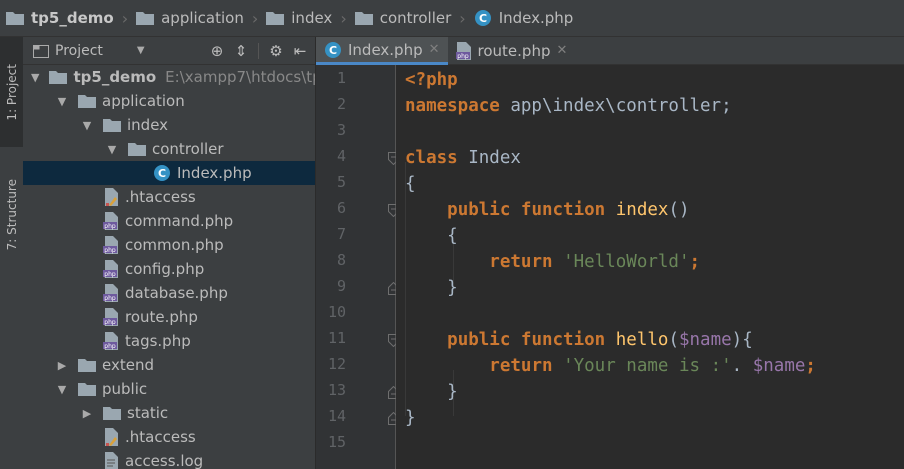 This screenshot has width=904, height=469. Describe the element at coordinates (341, 208) in the screenshot. I see `line-number: 6` at that location.